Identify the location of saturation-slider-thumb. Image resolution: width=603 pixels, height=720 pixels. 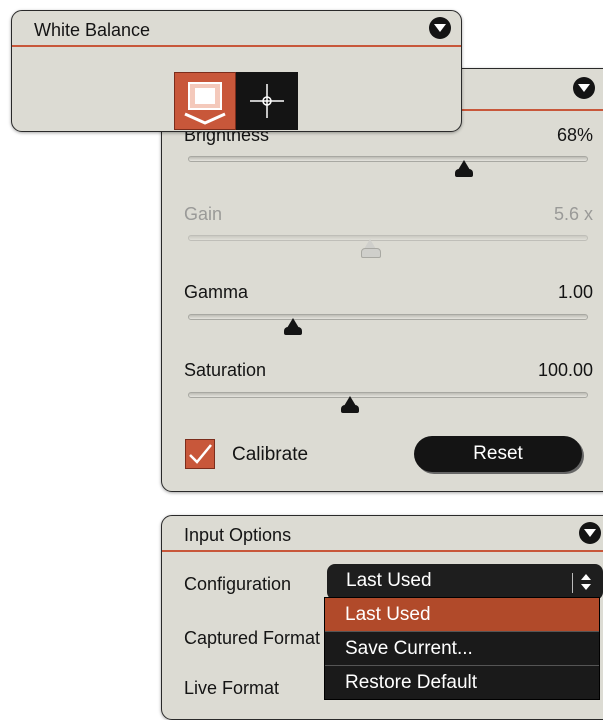
(350, 407).